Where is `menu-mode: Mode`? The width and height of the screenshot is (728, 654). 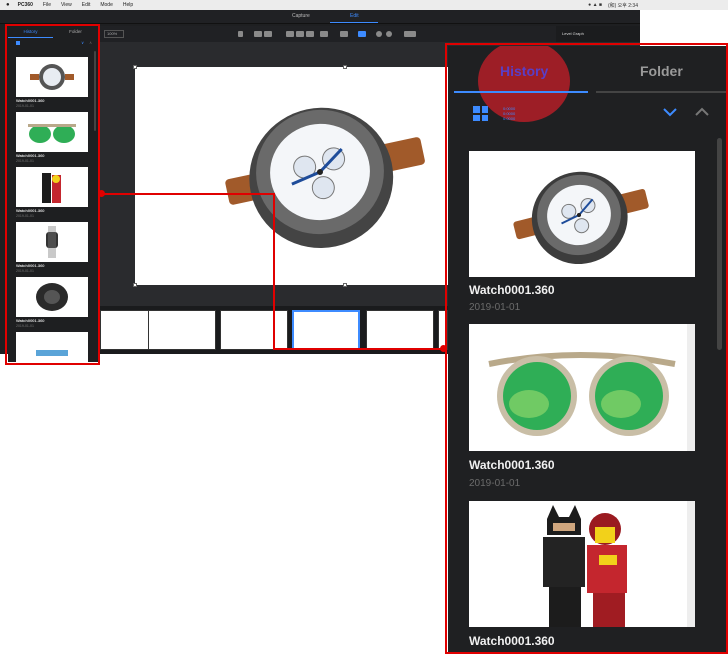
menu-mode: Mode is located at coordinates (106, 5).